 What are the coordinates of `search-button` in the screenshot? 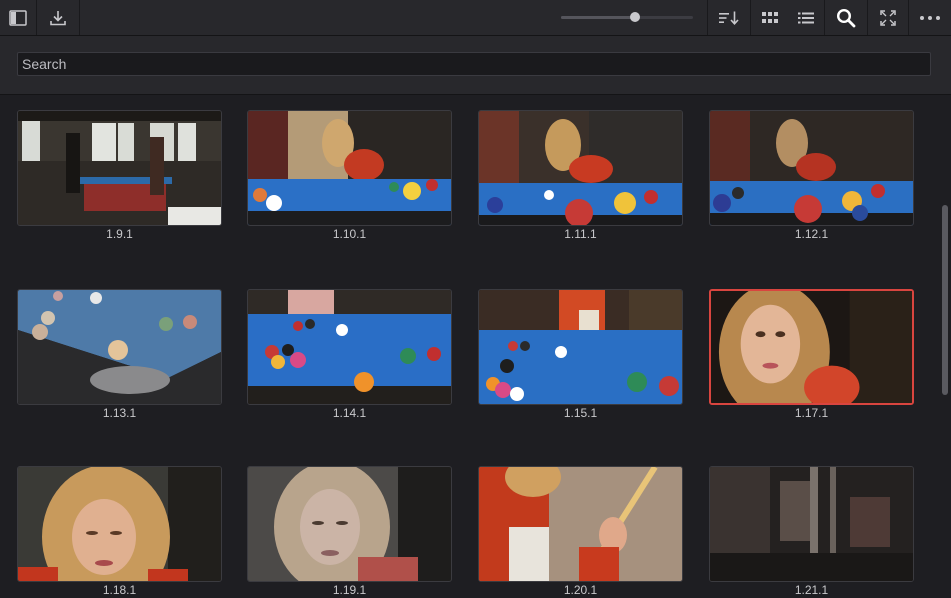 It's located at (846, 17).